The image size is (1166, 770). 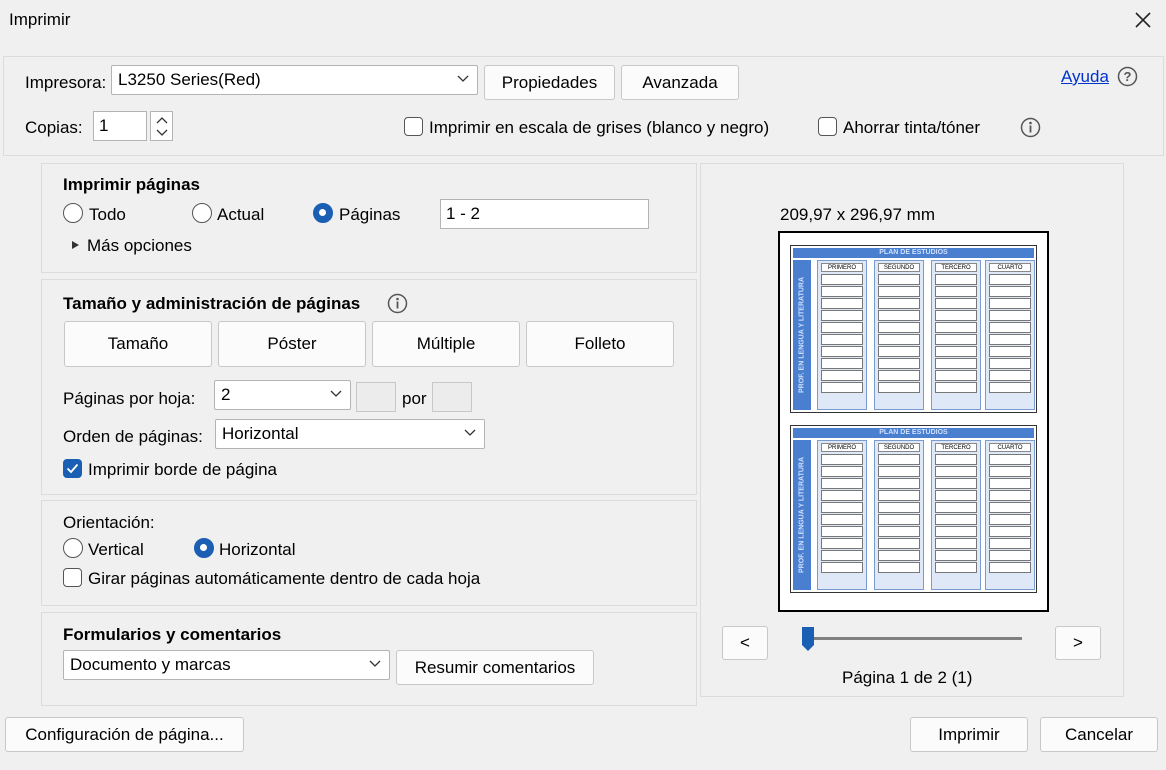 What do you see at coordinates (161, 126) in the screenshot?
I see `copies-stepper` at bounding box center [161, 126].